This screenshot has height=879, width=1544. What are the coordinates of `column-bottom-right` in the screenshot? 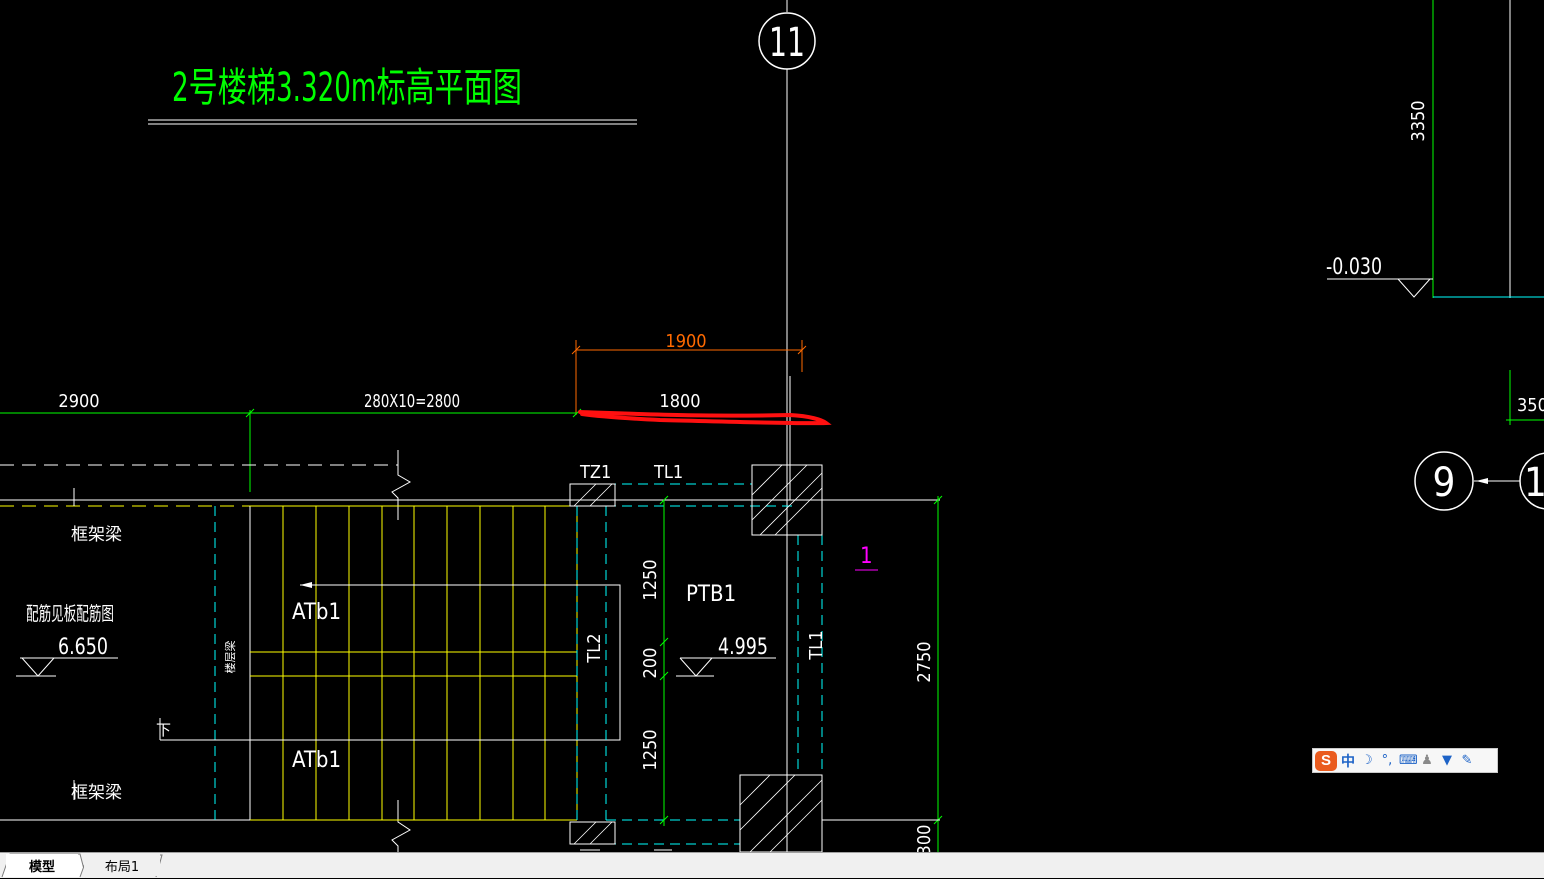 It's located at (781, 813).